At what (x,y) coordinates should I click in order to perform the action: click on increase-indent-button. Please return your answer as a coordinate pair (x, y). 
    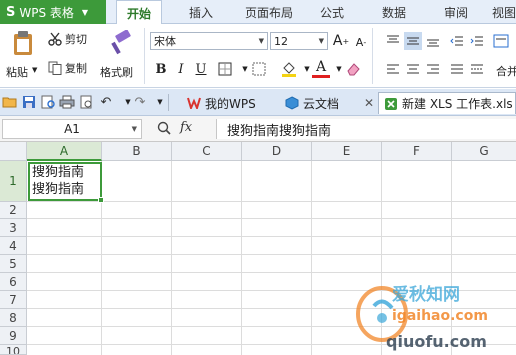
    Looking at the image, I should click on (477, 41).